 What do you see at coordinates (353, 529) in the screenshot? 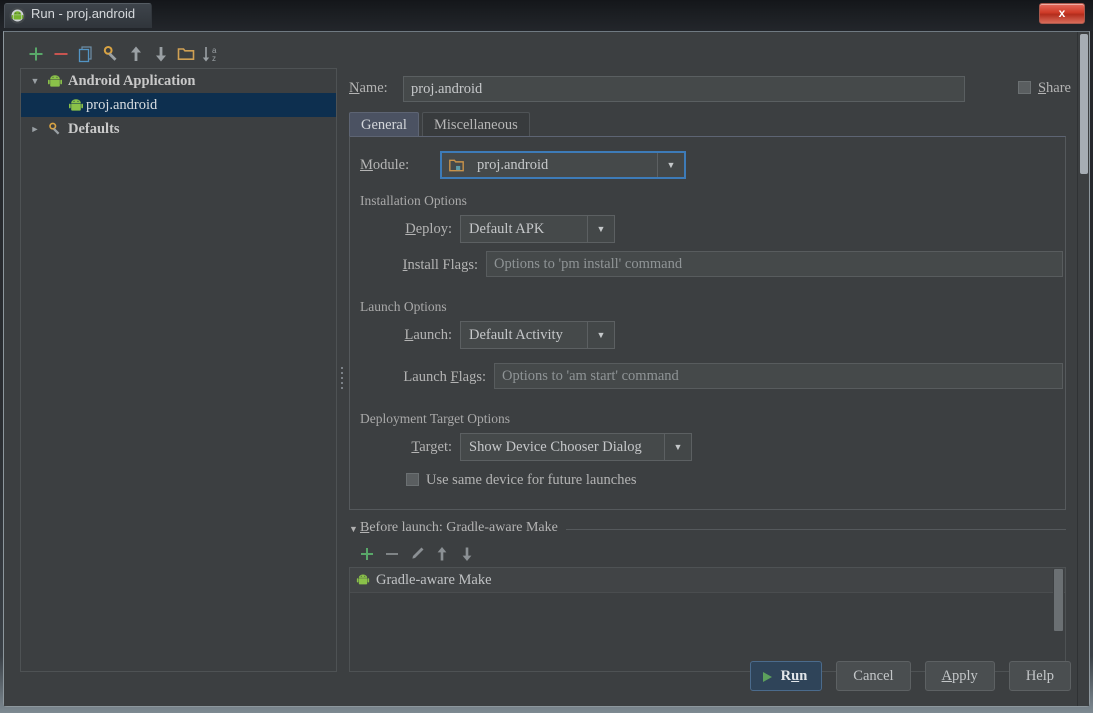
I see `before-launch-twisty: ▼` at bounding box center [353, 529].